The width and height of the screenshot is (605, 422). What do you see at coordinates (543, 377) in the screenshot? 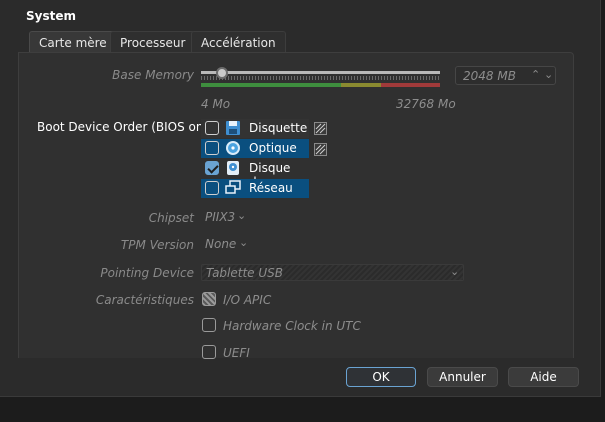
I see `help-button: Aide` at bounding box center [543, 377].